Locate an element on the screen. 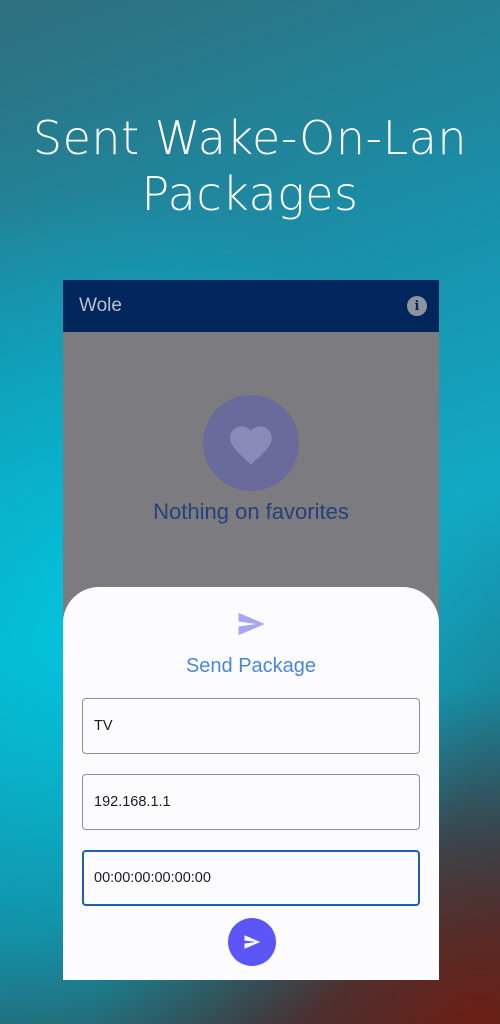 The image size is (500, 1024). send-button is located at coordinates (252, 942).